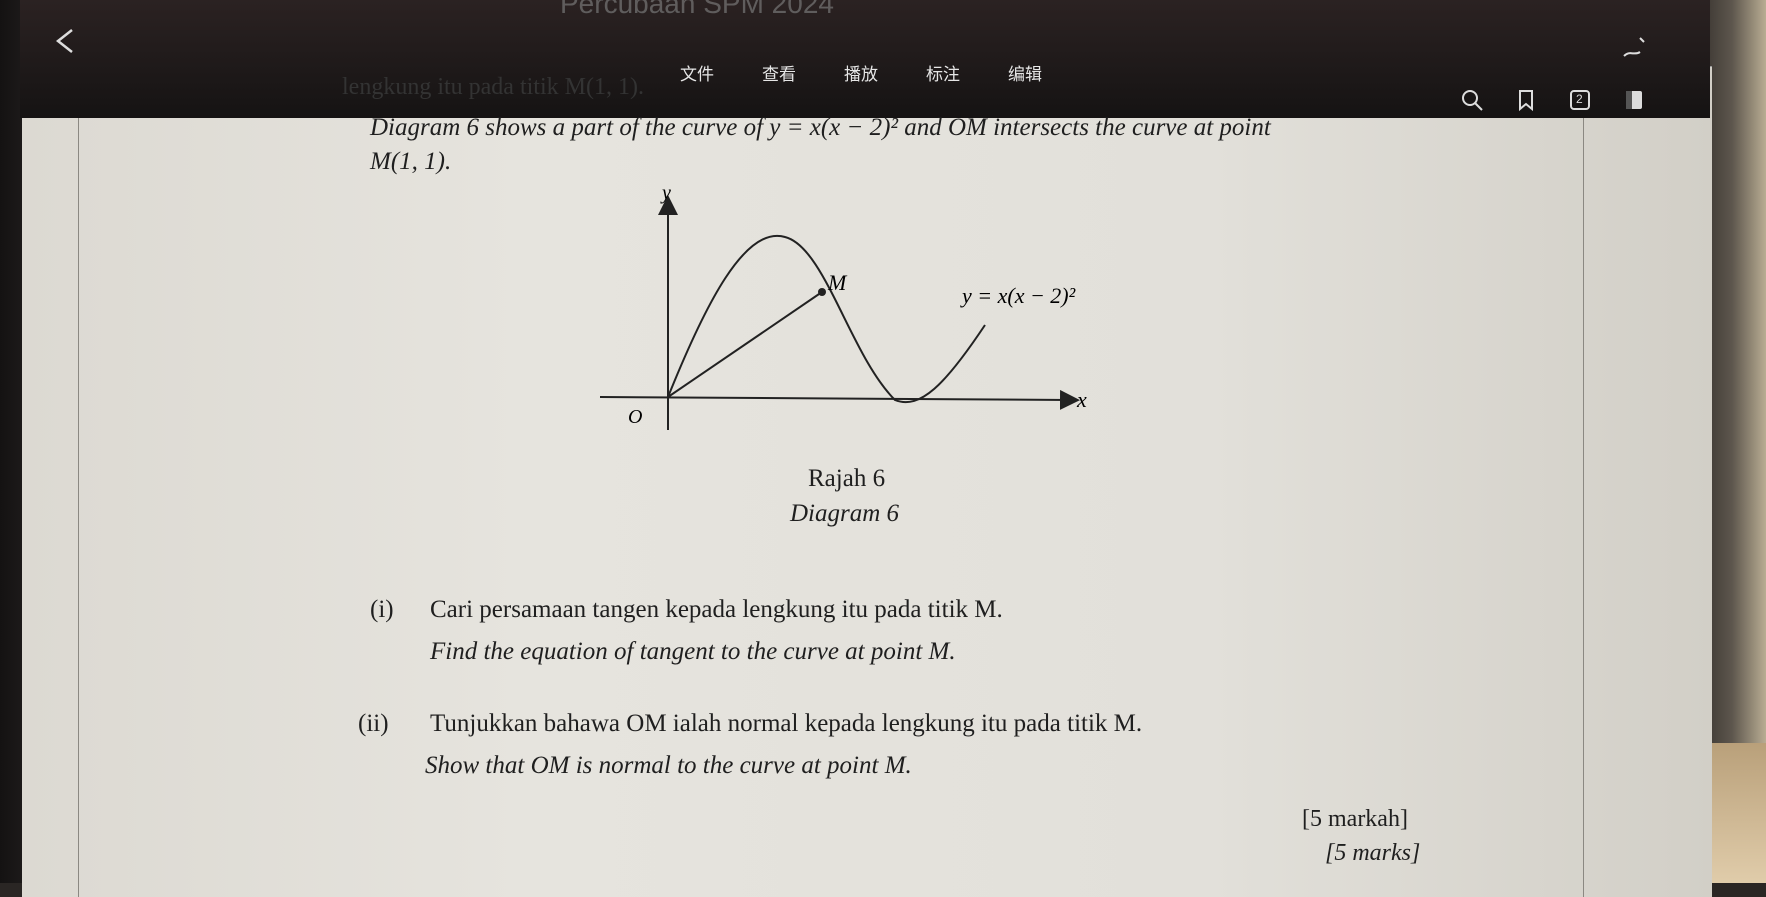  I want to click on x-axis, so click(840, 399).